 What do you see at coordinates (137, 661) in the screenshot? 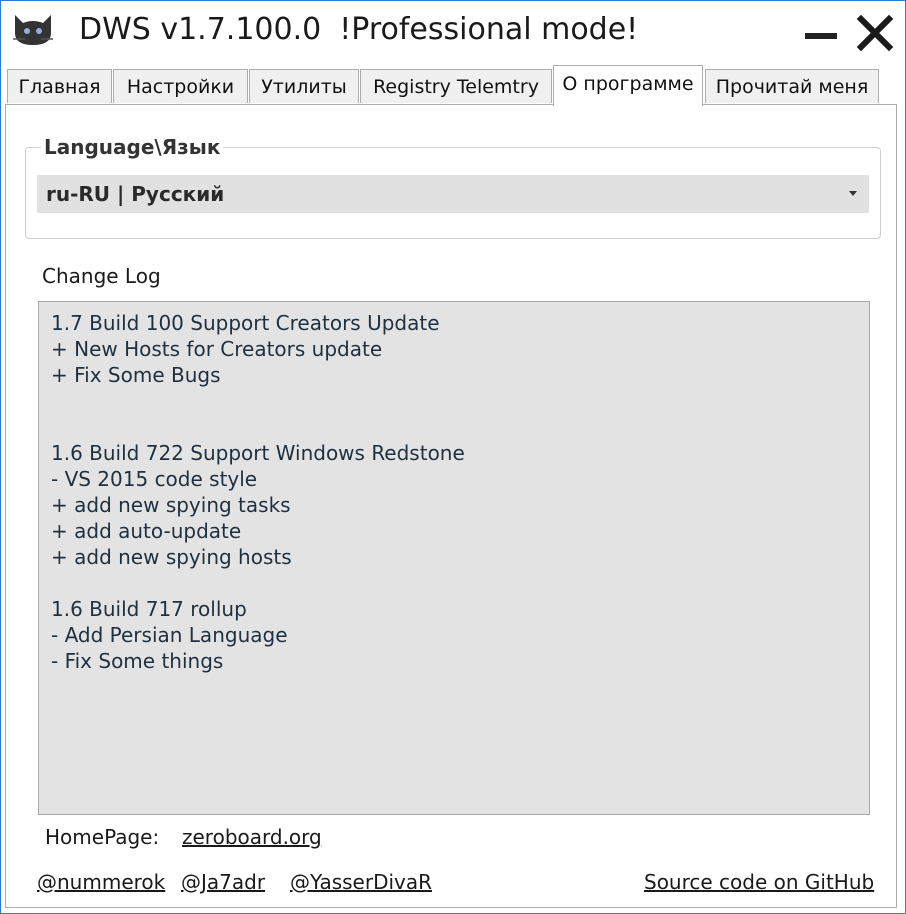
I see `changelog-line: - Fix Some things` at bounding box center [137, 661].